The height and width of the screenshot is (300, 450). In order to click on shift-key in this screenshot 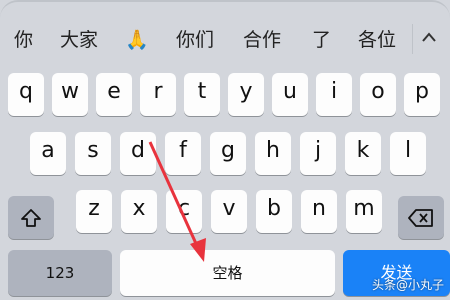, I will do `click(31, 217)`.